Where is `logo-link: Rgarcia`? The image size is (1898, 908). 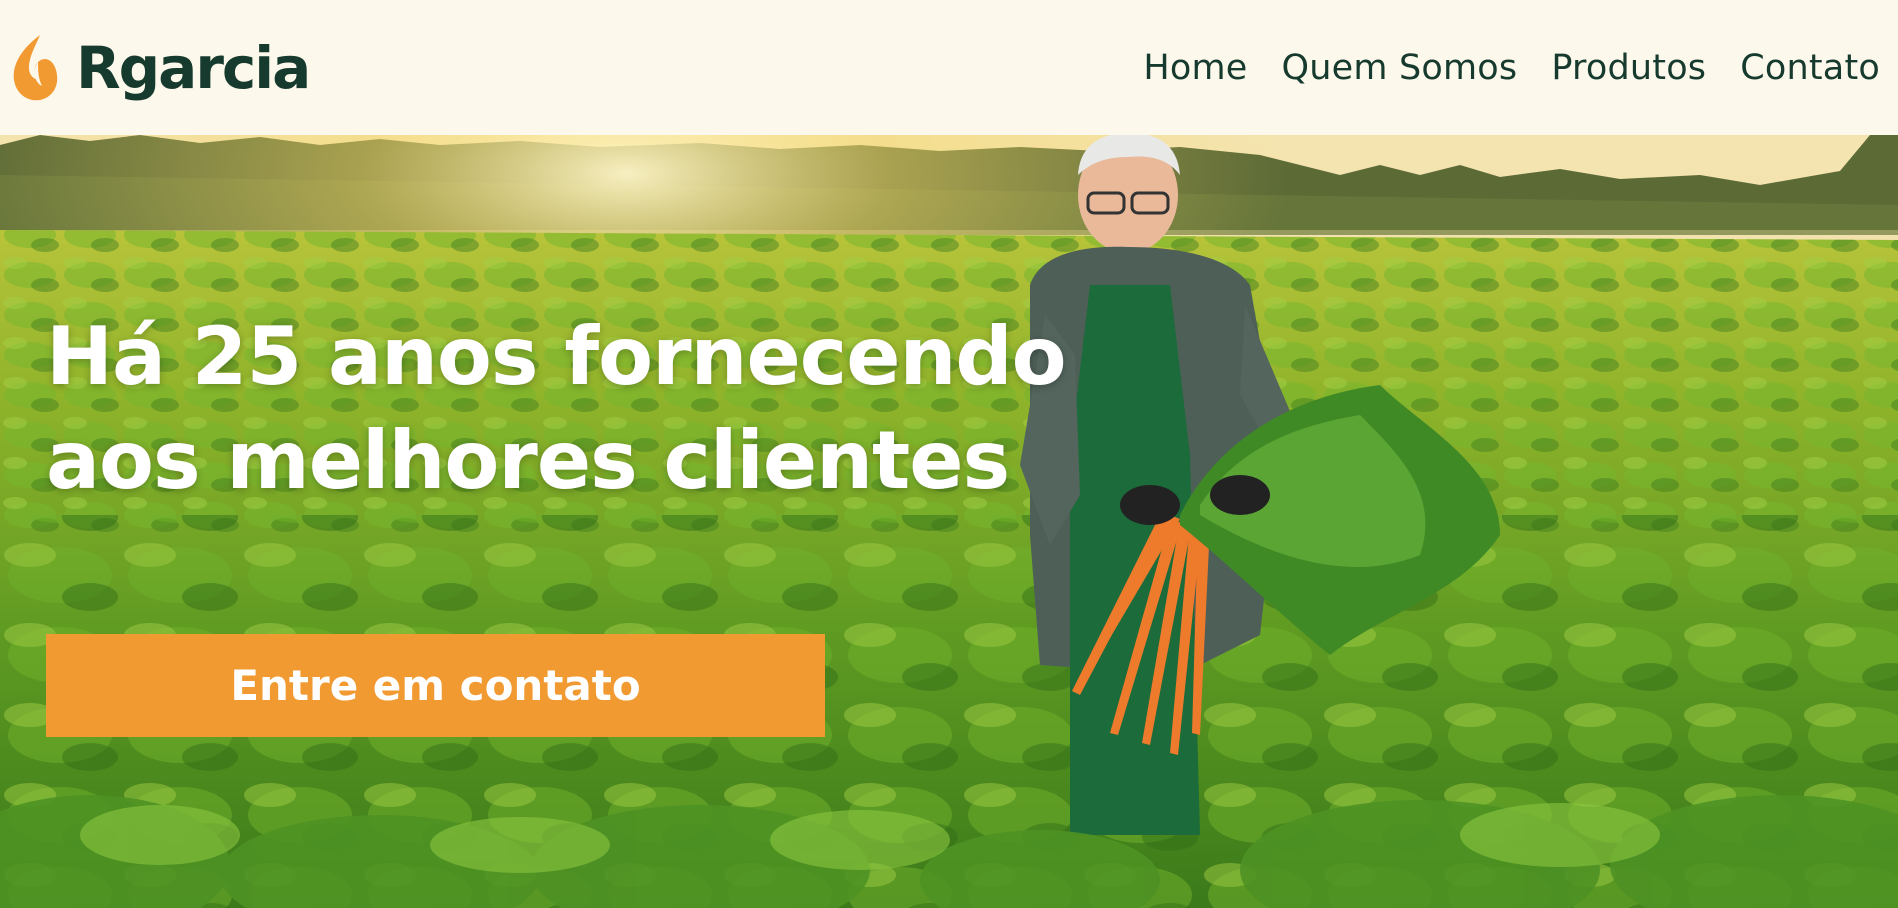
logo-link: Rgarcia is located at coordinates (160, 68).